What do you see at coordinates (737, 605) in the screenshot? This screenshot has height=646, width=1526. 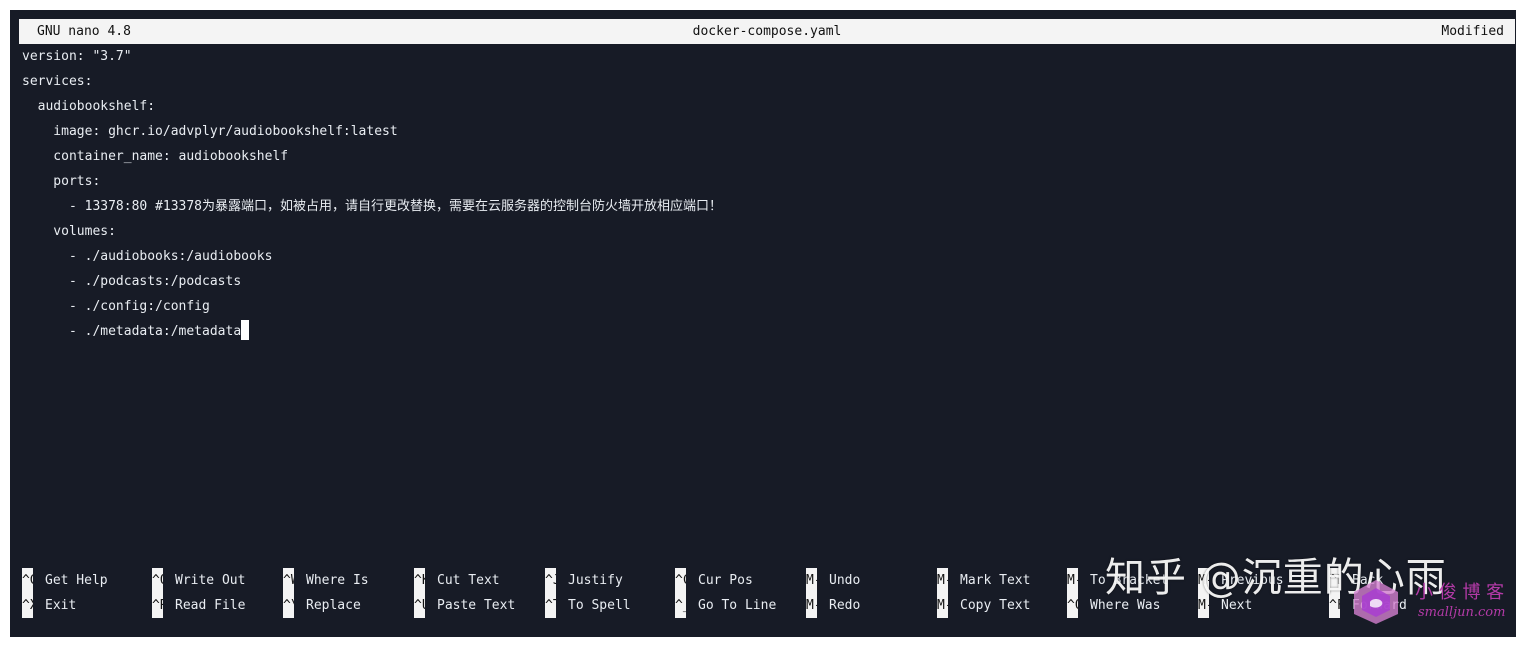 I see `shortcut-label: Go To Line` at bounding box center [737, 605].